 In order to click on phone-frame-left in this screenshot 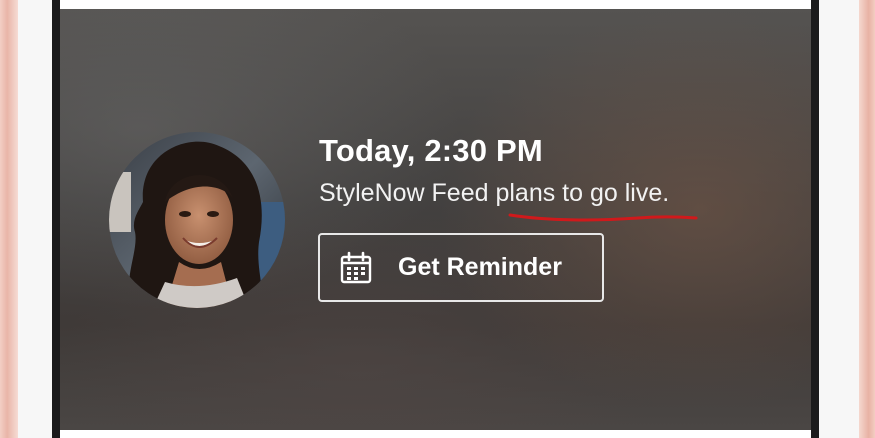, I will do `click(9, 219)`.